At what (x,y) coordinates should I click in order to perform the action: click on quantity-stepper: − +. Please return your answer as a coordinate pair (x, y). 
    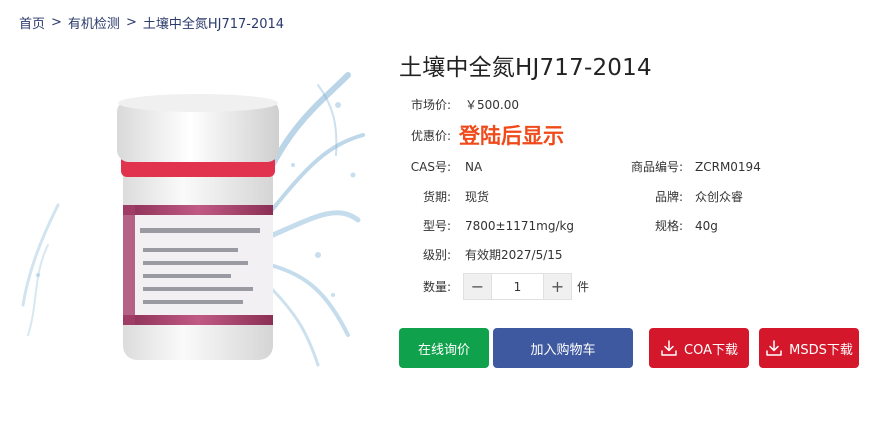
    Looking at the image, I should click on (517, 286).